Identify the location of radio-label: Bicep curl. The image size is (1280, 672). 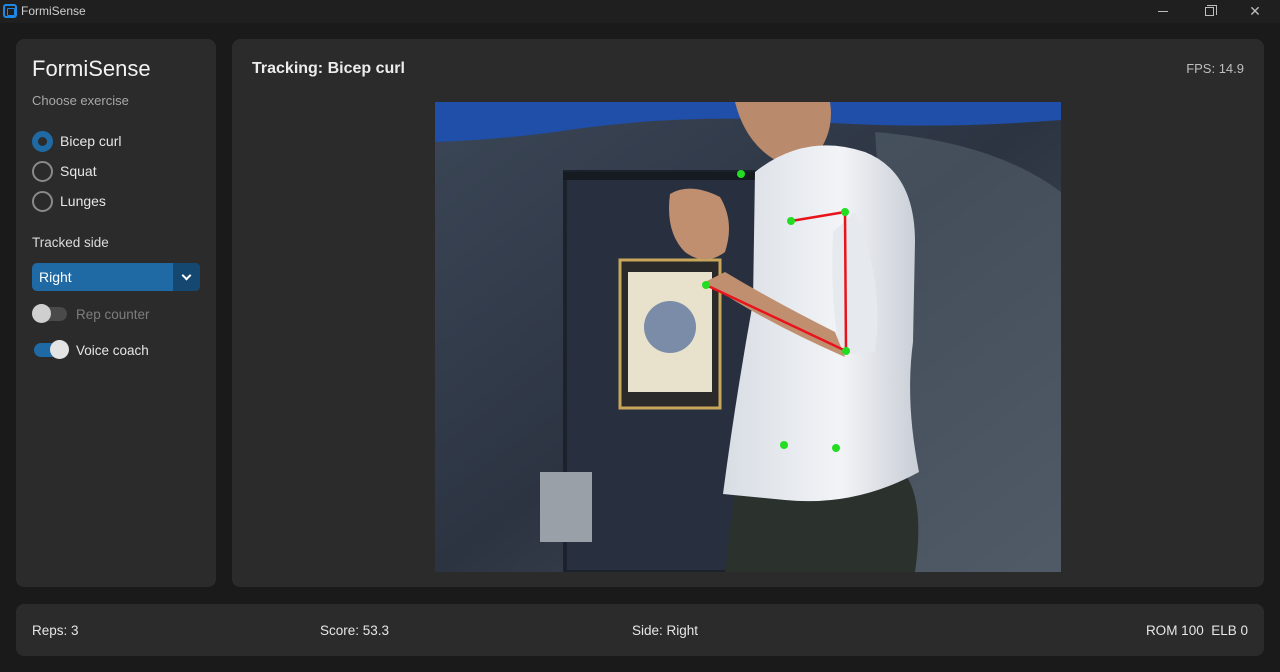
(91, 141).